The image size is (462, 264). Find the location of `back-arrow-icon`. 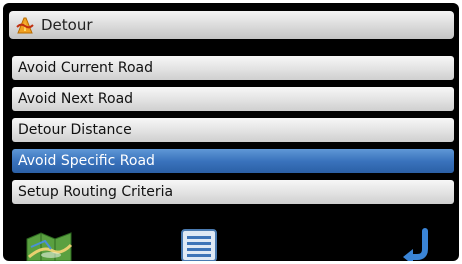

back-arrow-icon is located at coordinates (415, 244).